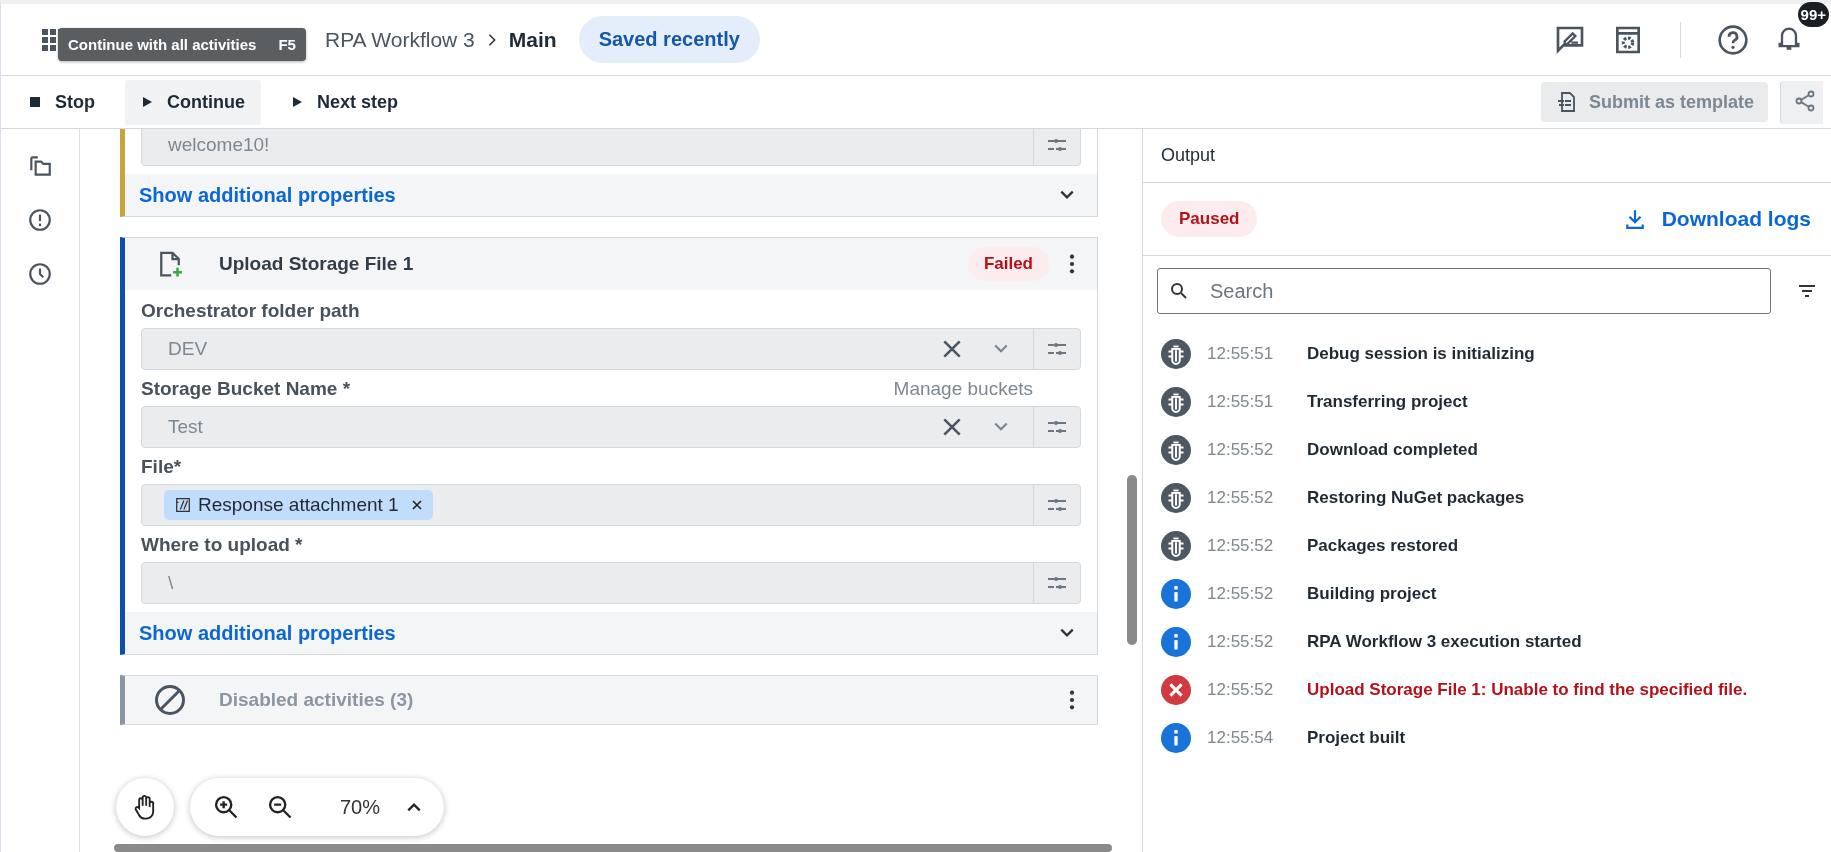  What do you see at coordinates (1813, 14) in the screenshot?
I see `notification-count-badge: 99+` at bounding box center [1813, 14].